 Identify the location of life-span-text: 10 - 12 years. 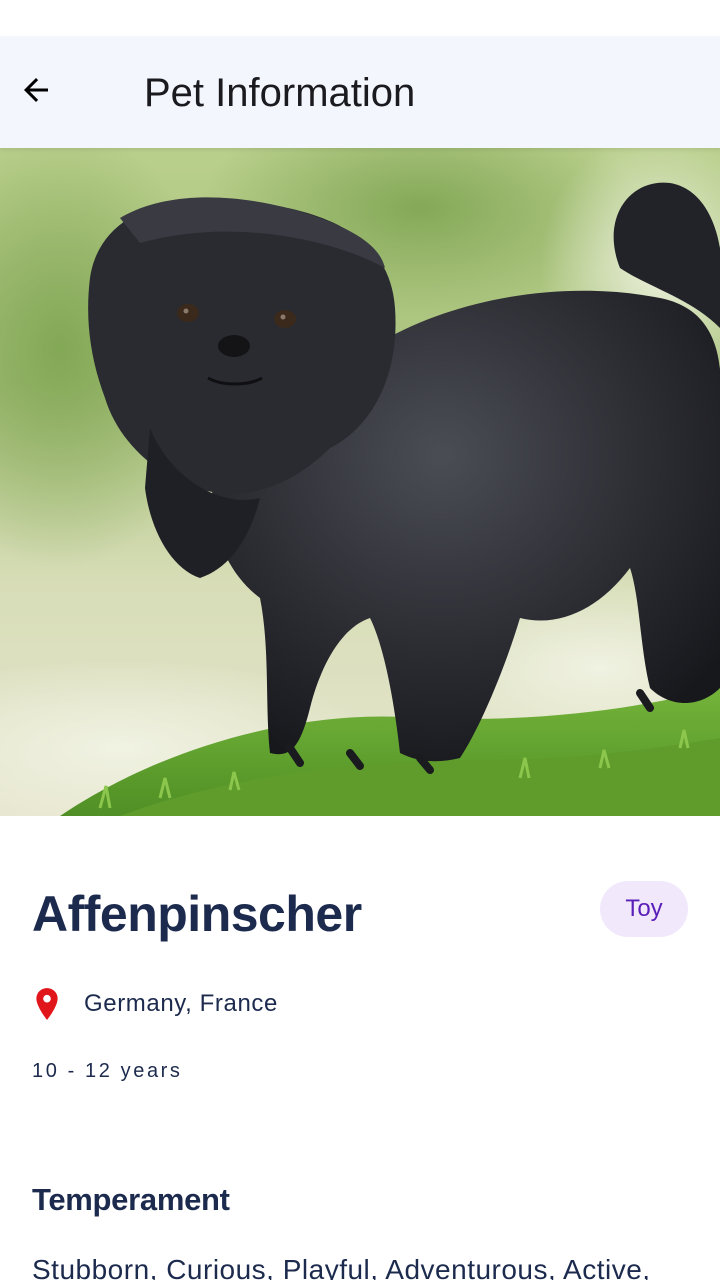
(107, 1071).